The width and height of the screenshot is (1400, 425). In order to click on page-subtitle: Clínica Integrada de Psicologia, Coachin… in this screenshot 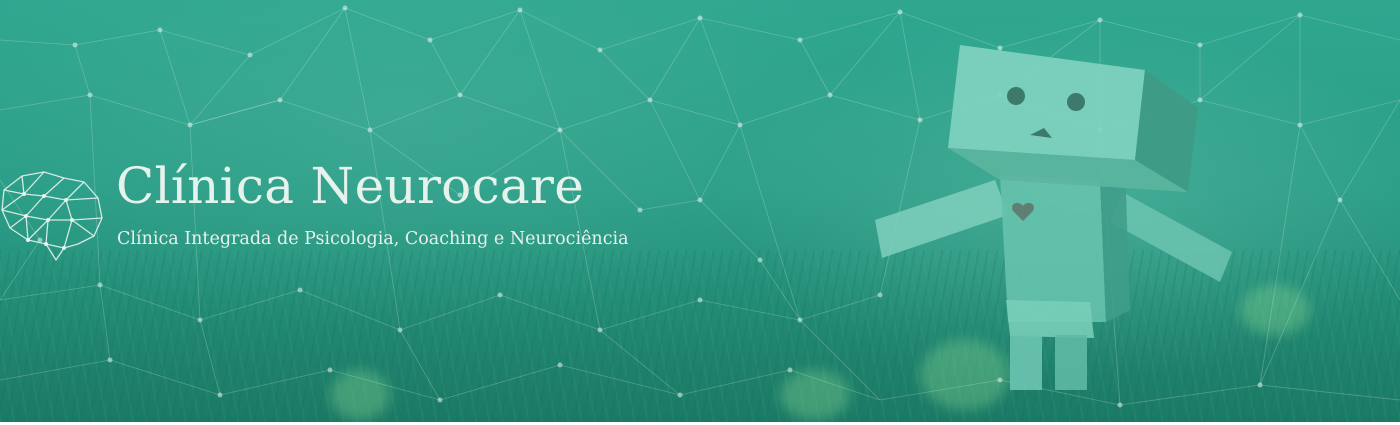, I will do `click(373, 239)`.